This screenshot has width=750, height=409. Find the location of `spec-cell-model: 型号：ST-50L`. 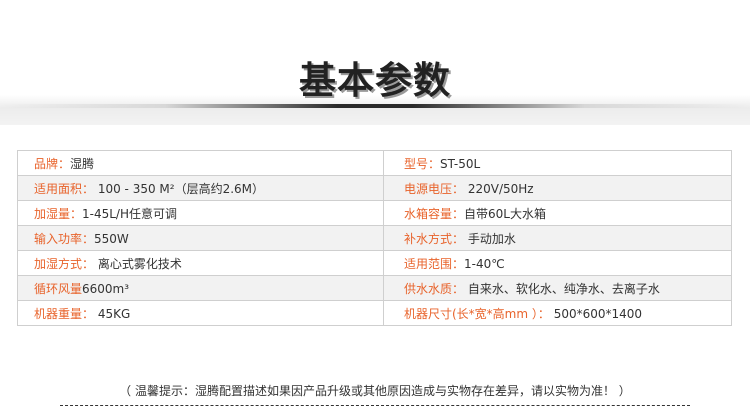

spec-cell-model: 型号：ST-50L is located at coordinates (557, 163).